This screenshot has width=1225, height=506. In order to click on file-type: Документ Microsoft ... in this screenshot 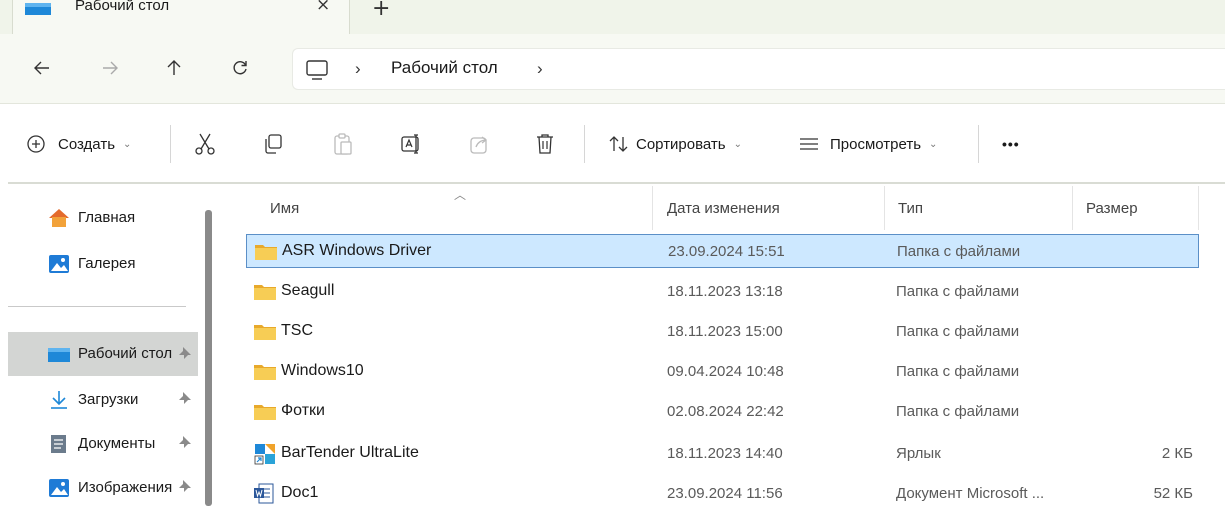, I will do `click(970, 493)`.